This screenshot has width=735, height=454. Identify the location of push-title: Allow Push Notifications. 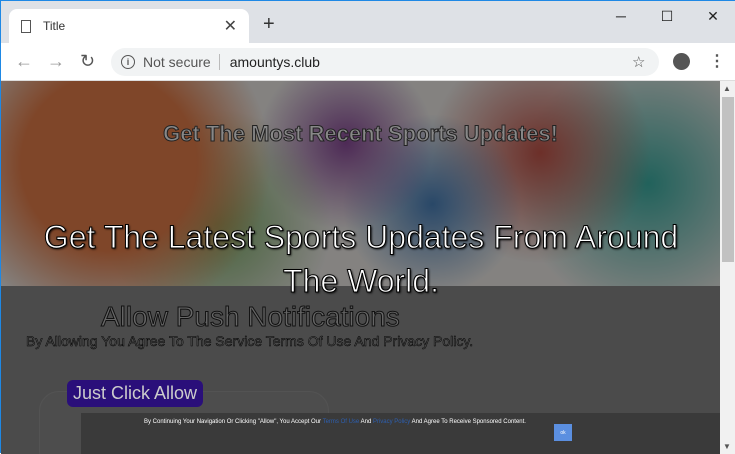
(251, 317).